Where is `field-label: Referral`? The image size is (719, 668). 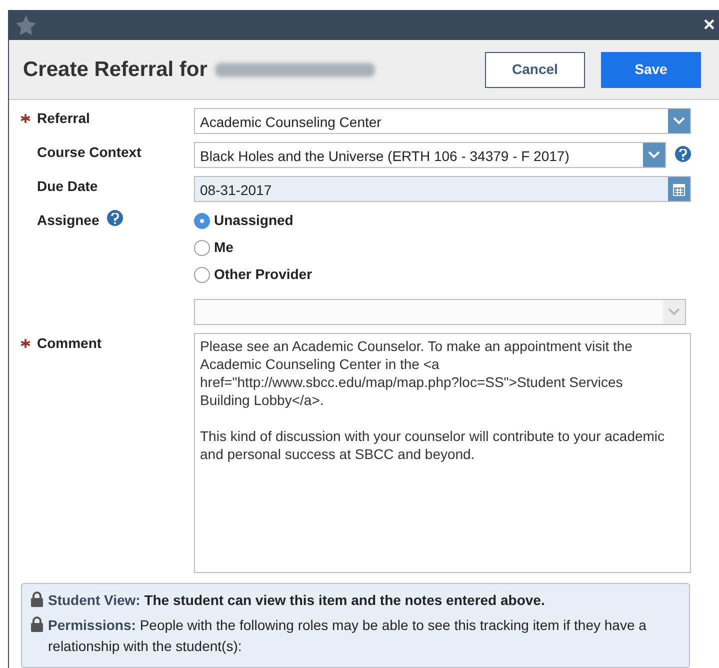 field-label: Referral is located at coordinates (63, 118).